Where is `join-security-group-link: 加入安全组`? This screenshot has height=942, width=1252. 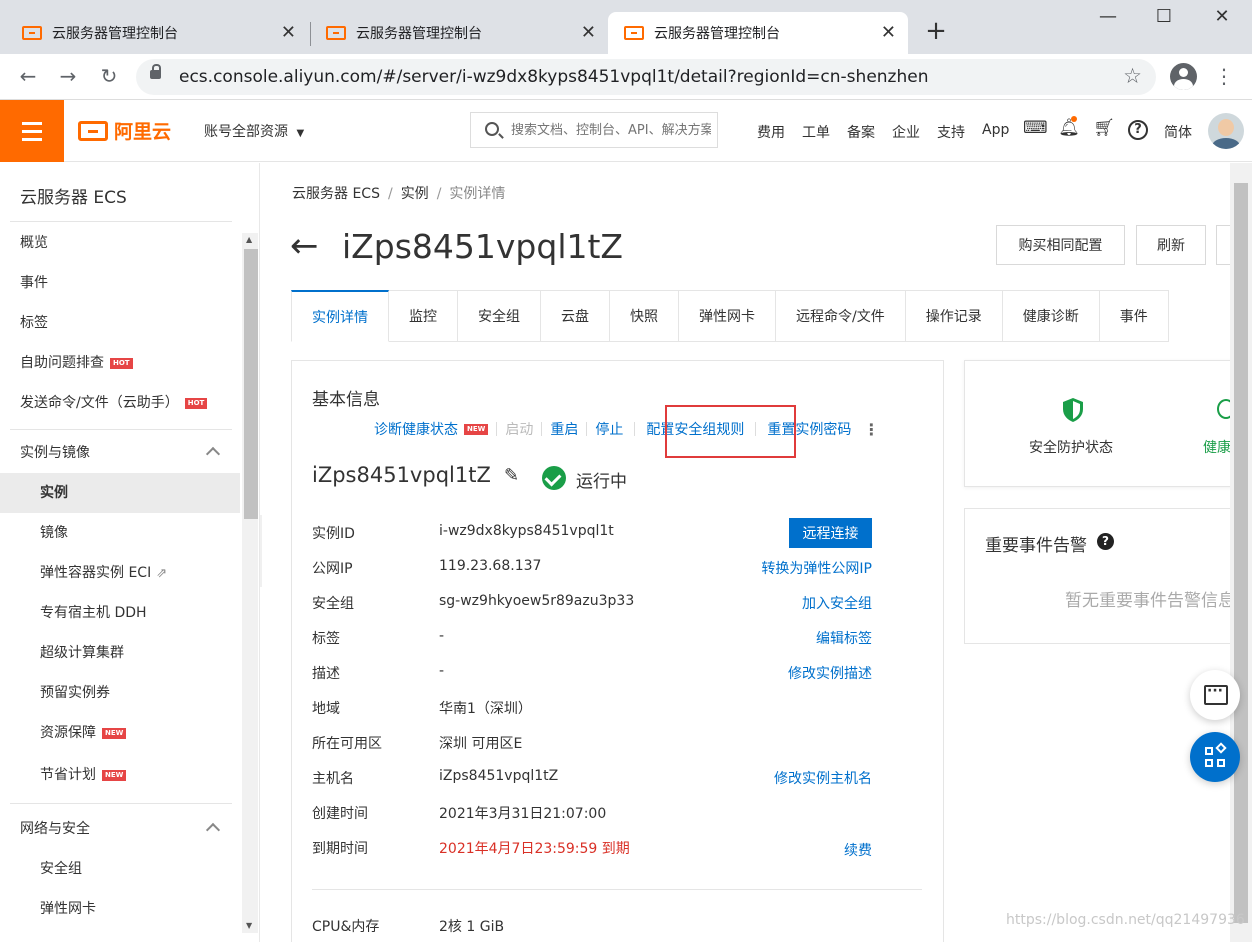
join-security-group-link: 加入安全组 is located at coordinates (837, 603).